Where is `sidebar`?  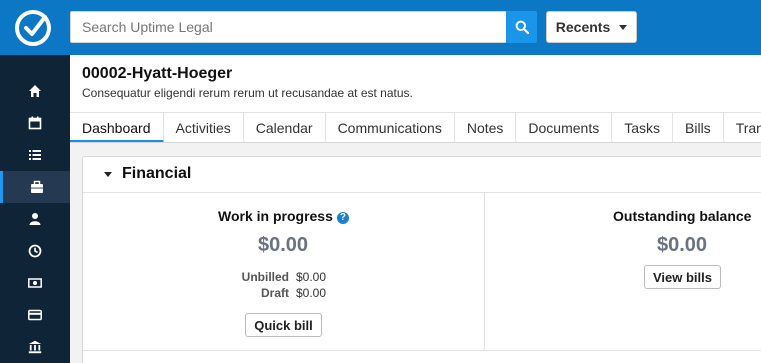 sidebar is located at coordinates (35, 209).